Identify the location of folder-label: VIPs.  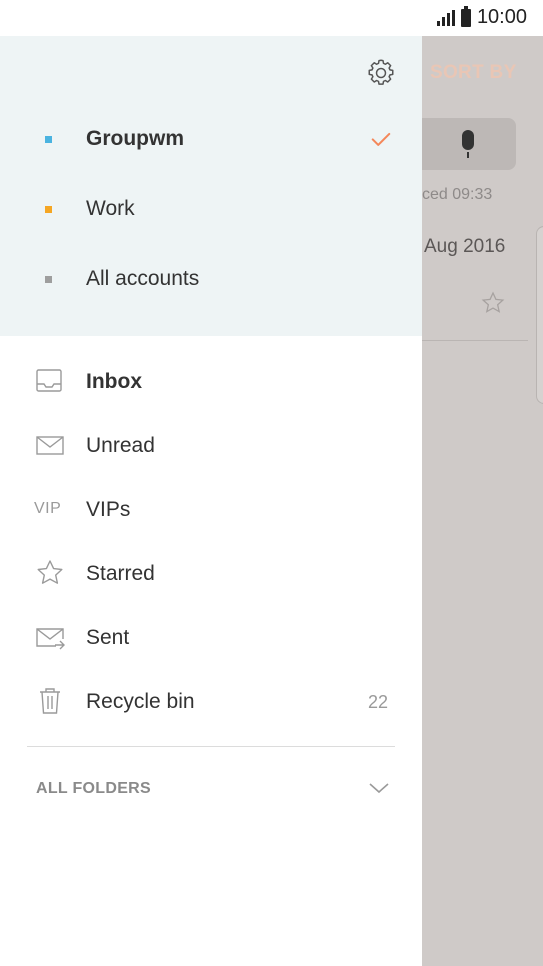
(108, 509).